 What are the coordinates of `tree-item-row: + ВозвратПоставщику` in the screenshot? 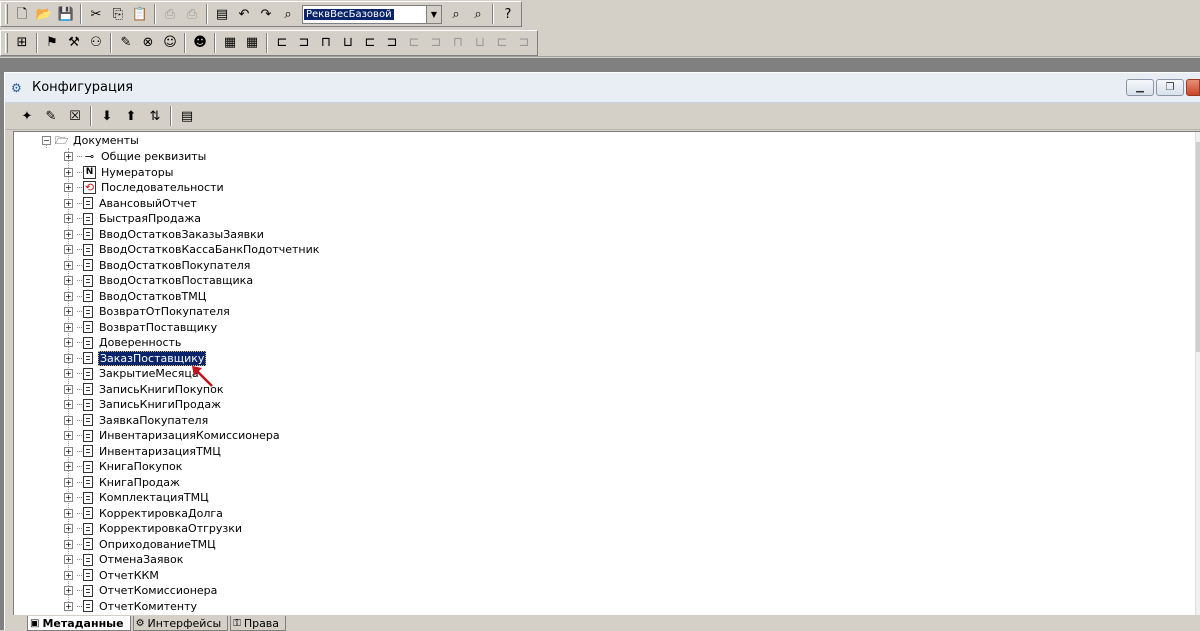 It's located at (141, 327).